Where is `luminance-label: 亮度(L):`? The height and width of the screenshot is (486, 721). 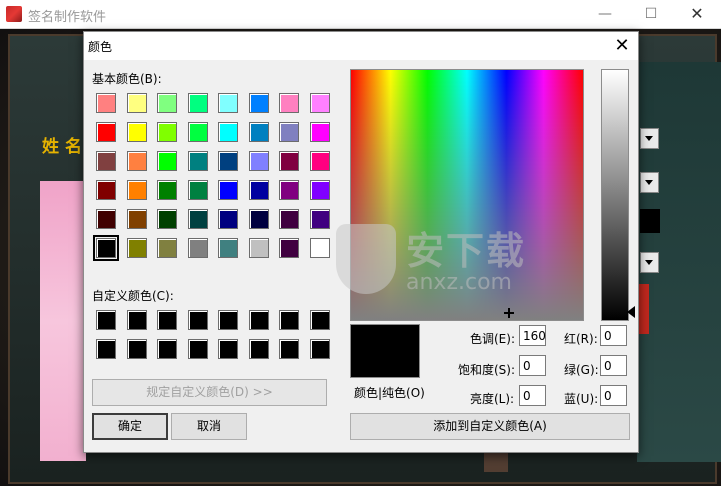 luminance-label: 亮度(L): is located at coordinates (492, 399).